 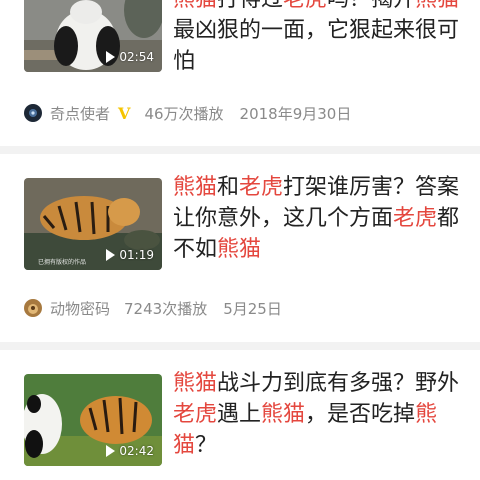 What do you see at coordinates (166, 308) in the screenshot?
I see `play-count: 7243次播放` at bounding box center [166, 308].